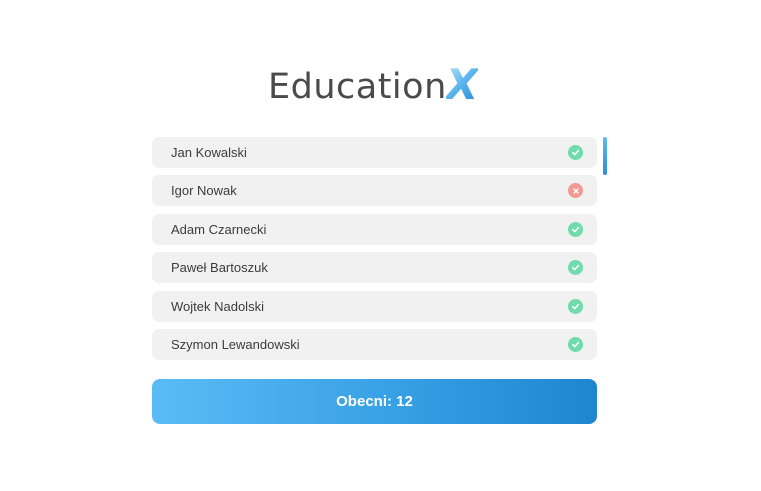  What do you see at coordinates (374, 152) in the screenshot?
I see `student-row: Jan Kowalski` at bounding box center [374, 152].